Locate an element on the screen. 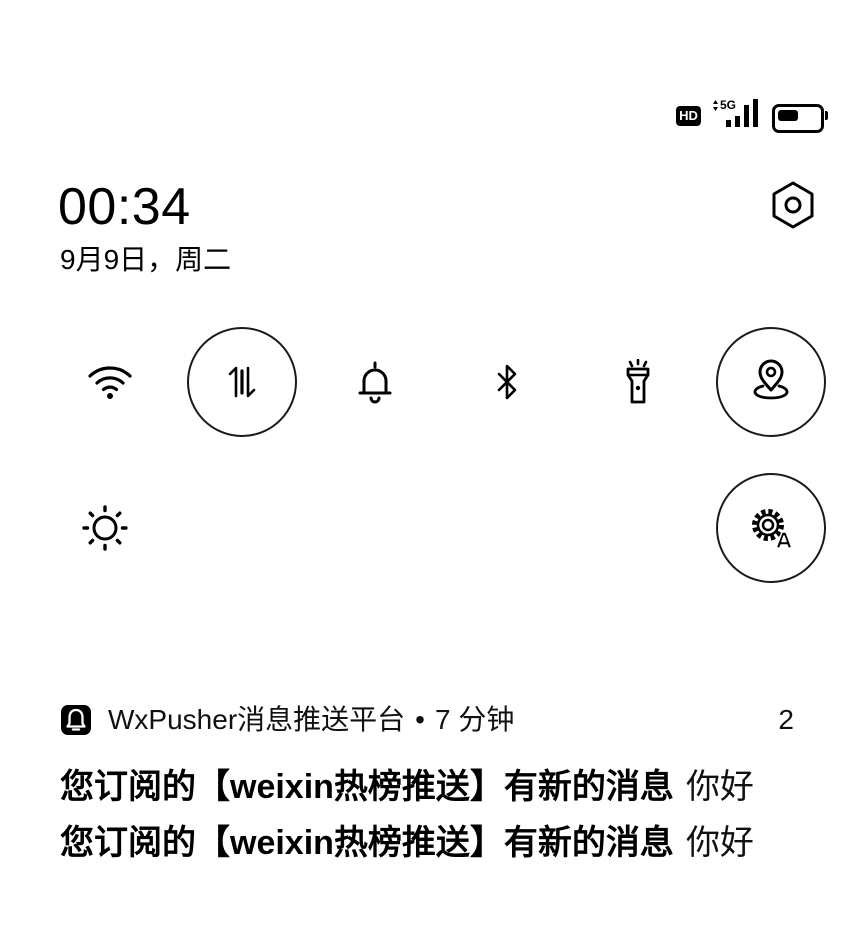  tile-flashlight is located at coordinates (638, 382).